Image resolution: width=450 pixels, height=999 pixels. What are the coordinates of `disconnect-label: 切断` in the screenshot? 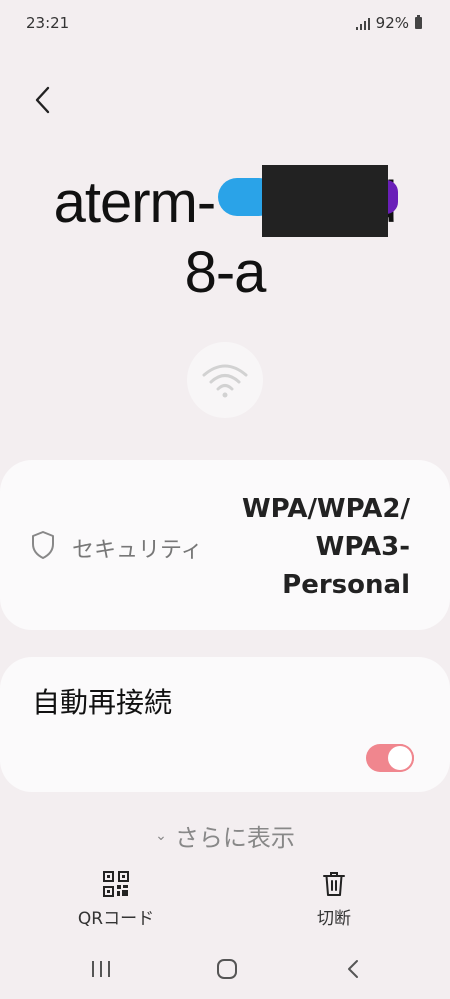 It's located at (334, 919).